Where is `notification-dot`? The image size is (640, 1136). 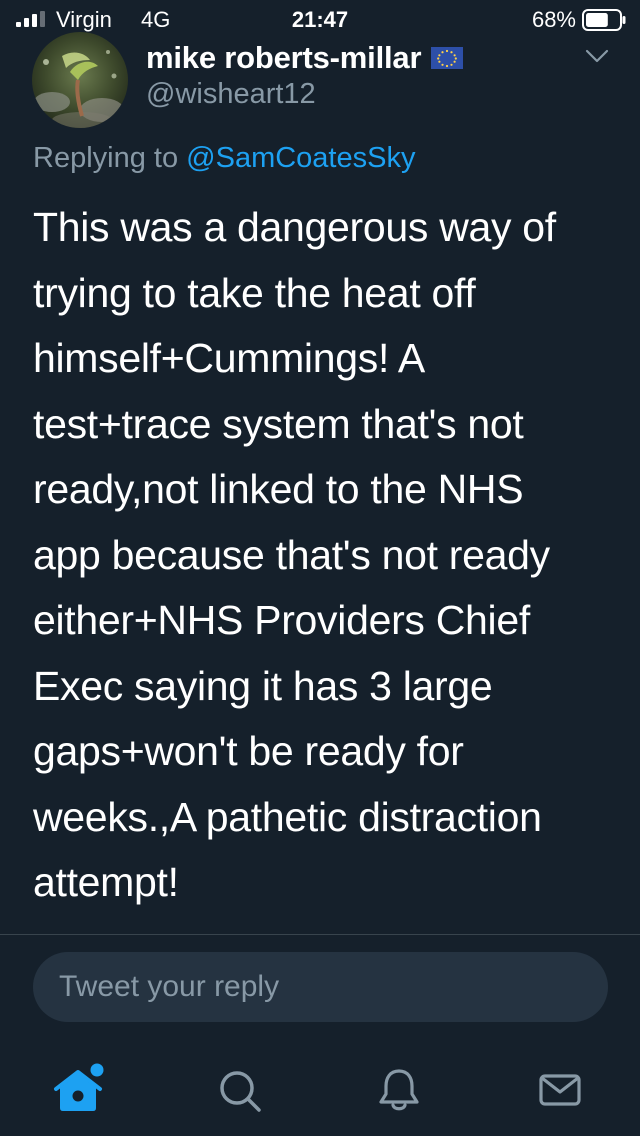
notification-dot is located at coordinates (97, 1070).